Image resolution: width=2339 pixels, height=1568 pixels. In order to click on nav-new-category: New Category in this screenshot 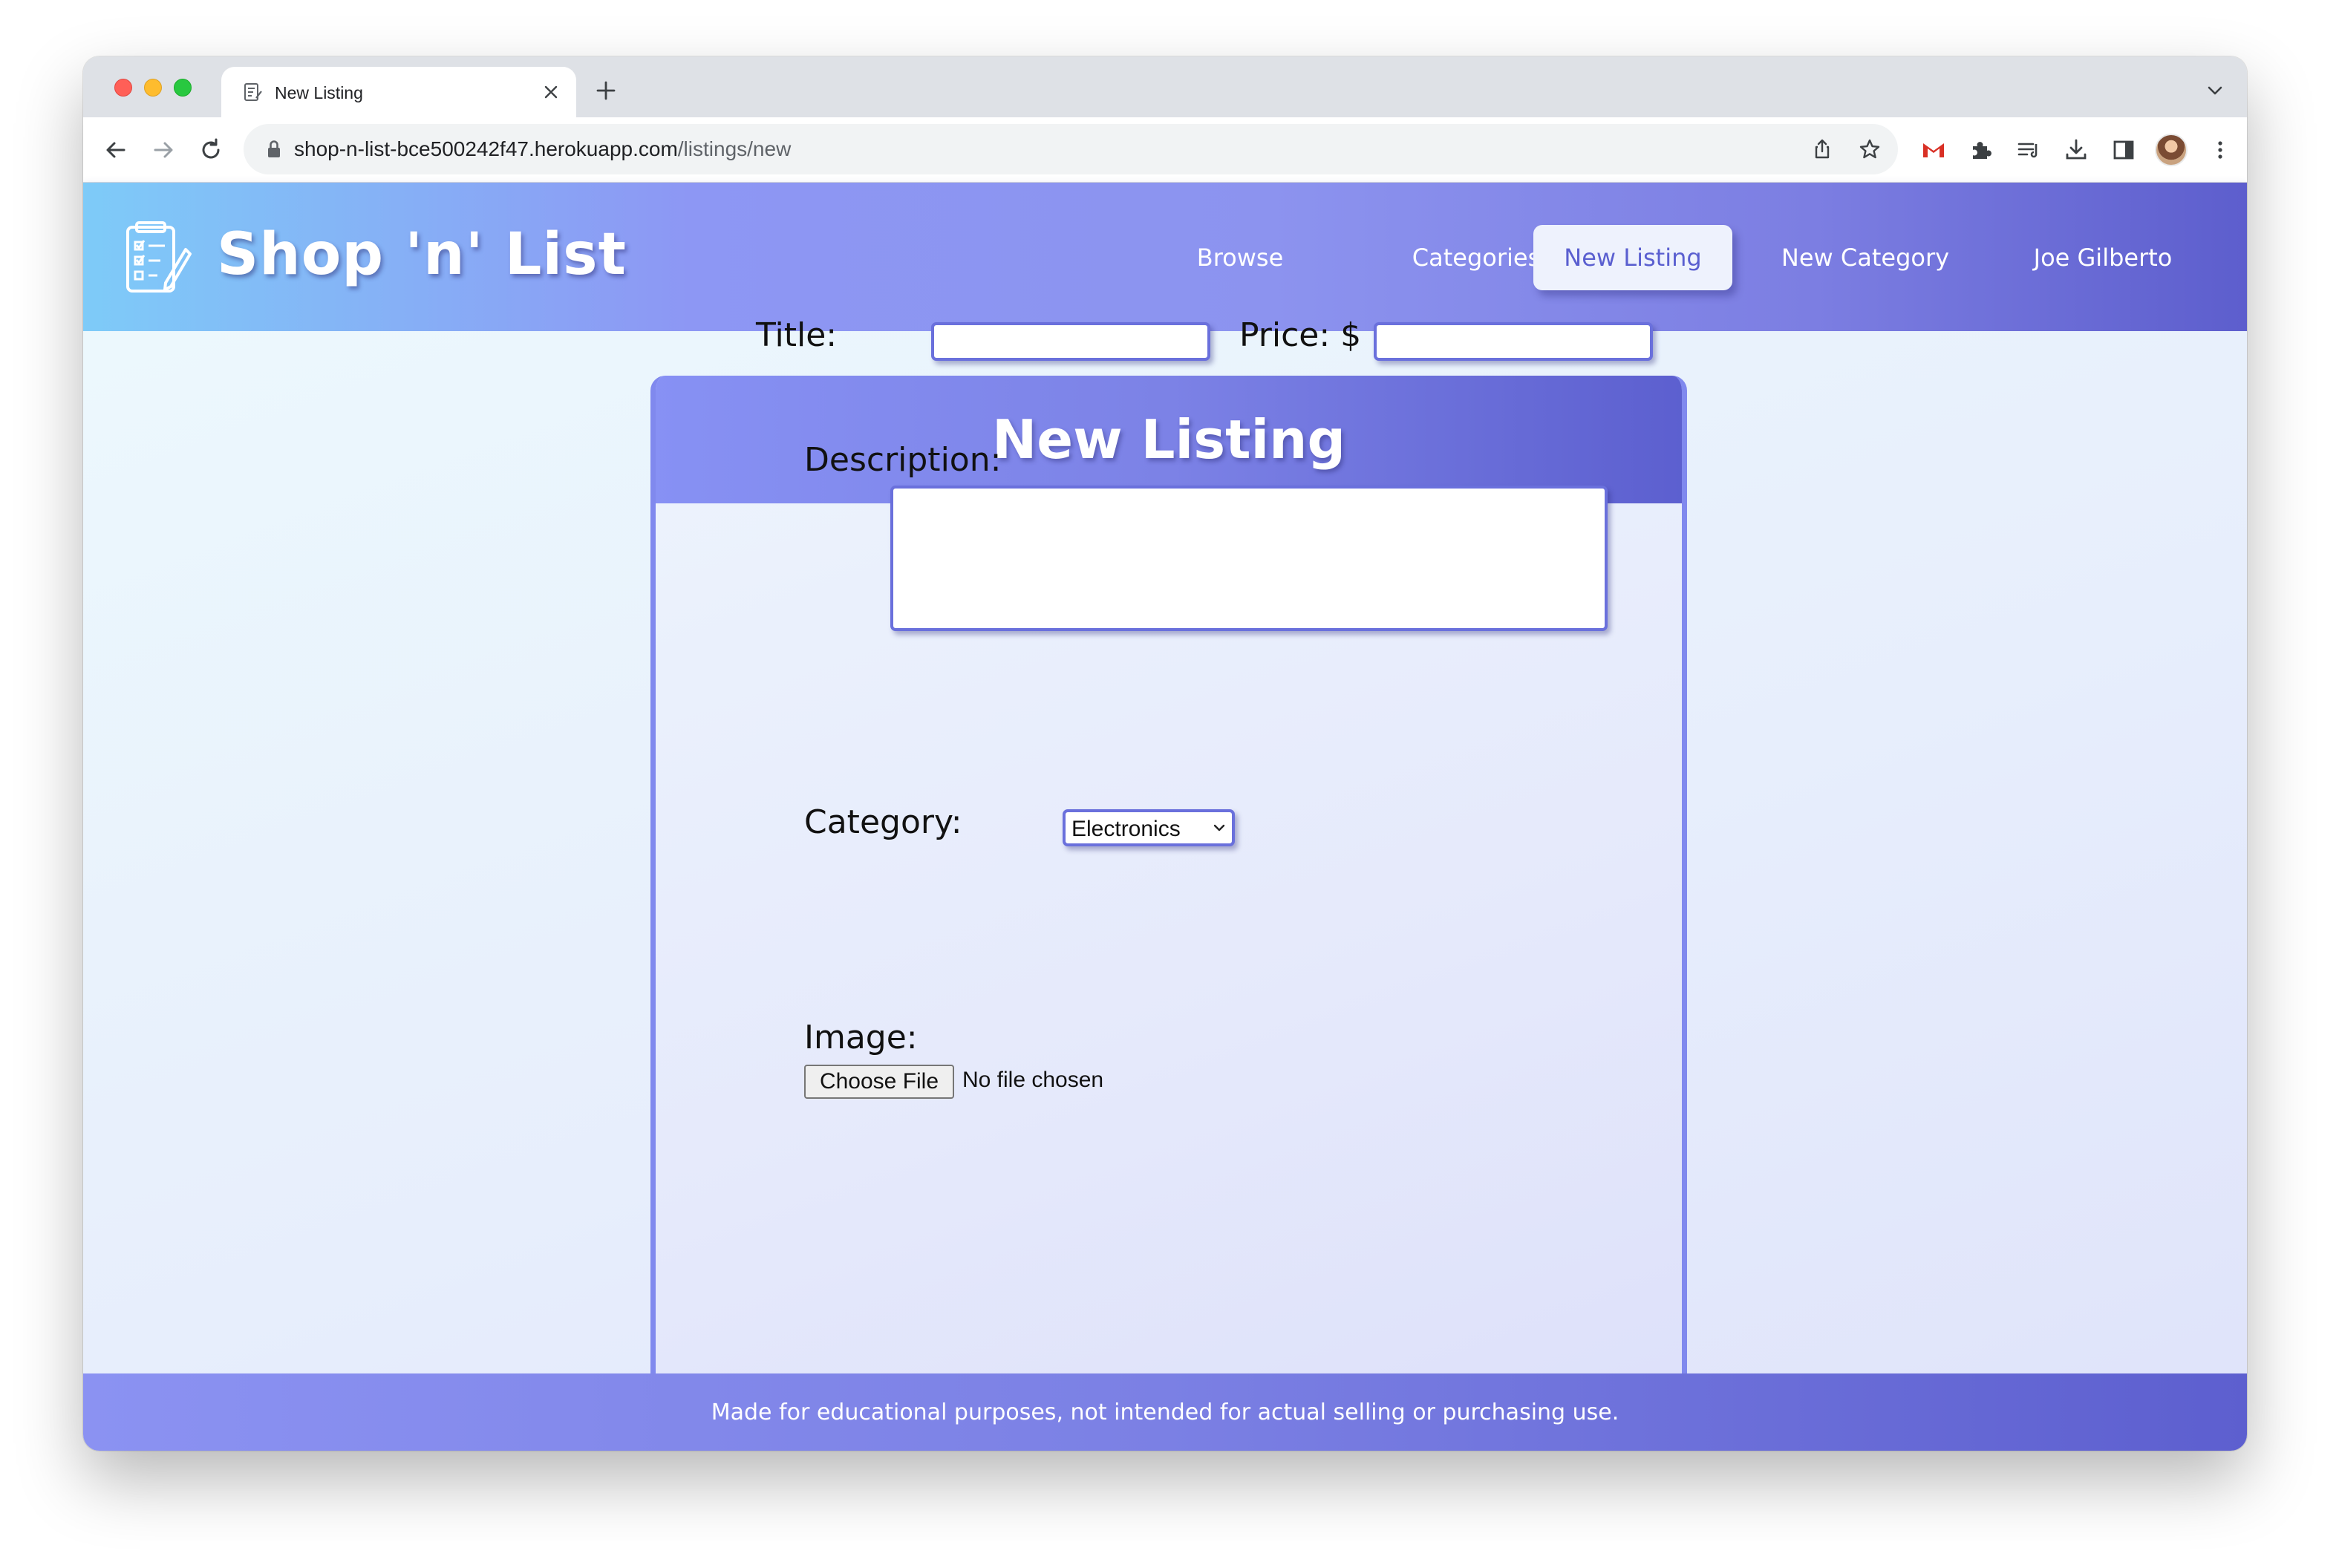, I will do `click(1865, 257)`.